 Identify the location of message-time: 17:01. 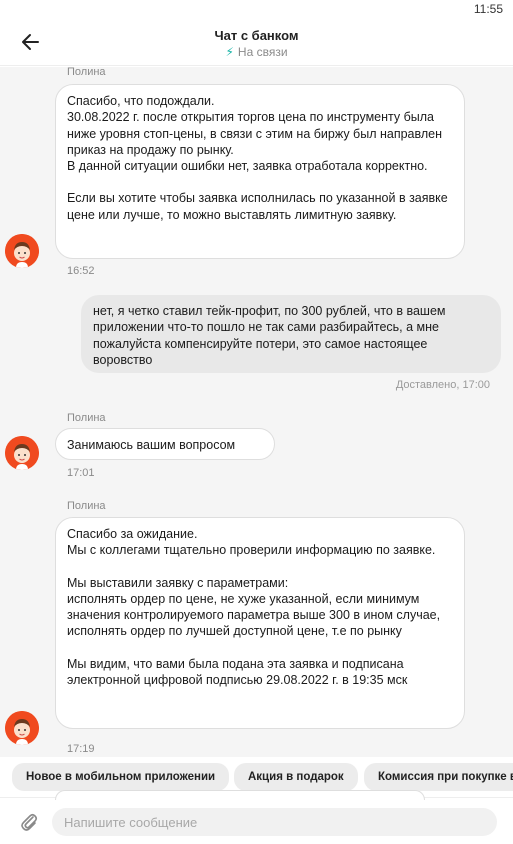
(81, 473).